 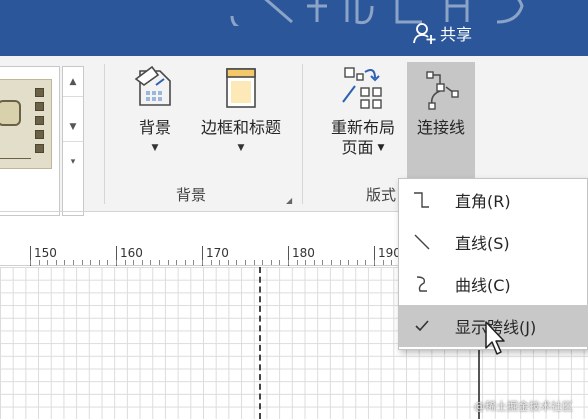 What do you see at coordinates (456, 34) in the screenshot?
I see `share-label: 共享` at bounding box center [456, 34].